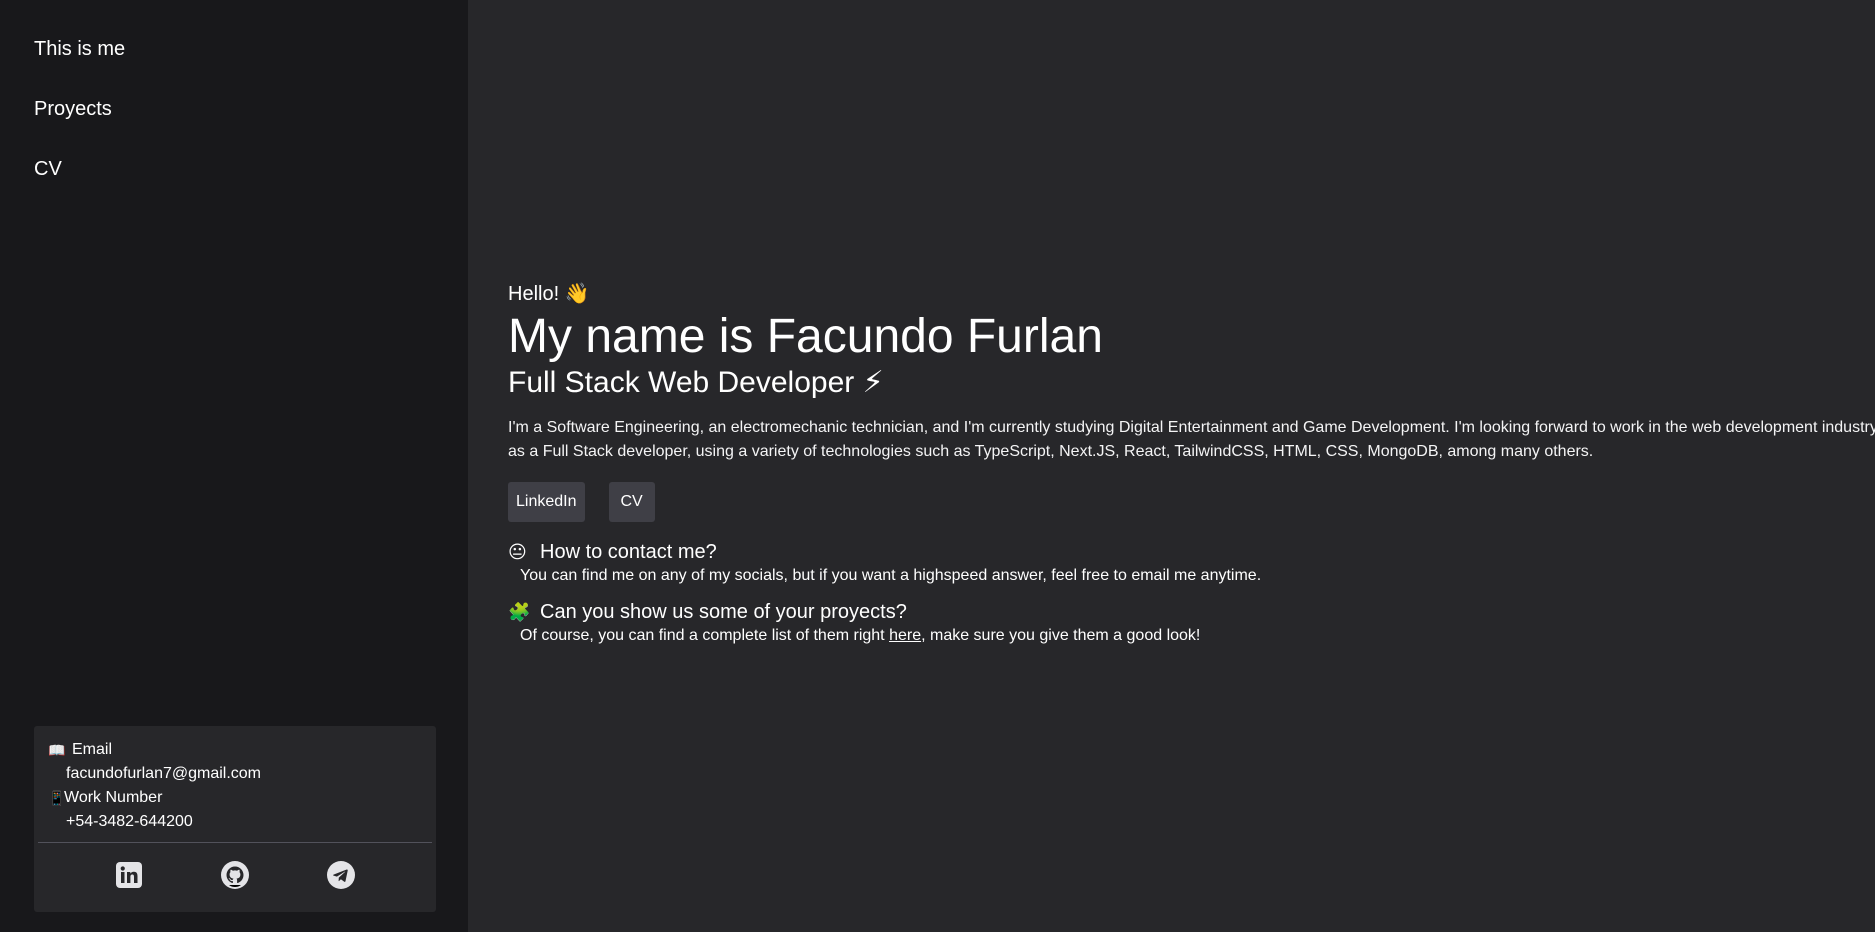  What do you see at coordinates (1191, 552) in the screenshot?
I see `faq-question: 😐 How to contact me?` at bounding box center [1191, 552].